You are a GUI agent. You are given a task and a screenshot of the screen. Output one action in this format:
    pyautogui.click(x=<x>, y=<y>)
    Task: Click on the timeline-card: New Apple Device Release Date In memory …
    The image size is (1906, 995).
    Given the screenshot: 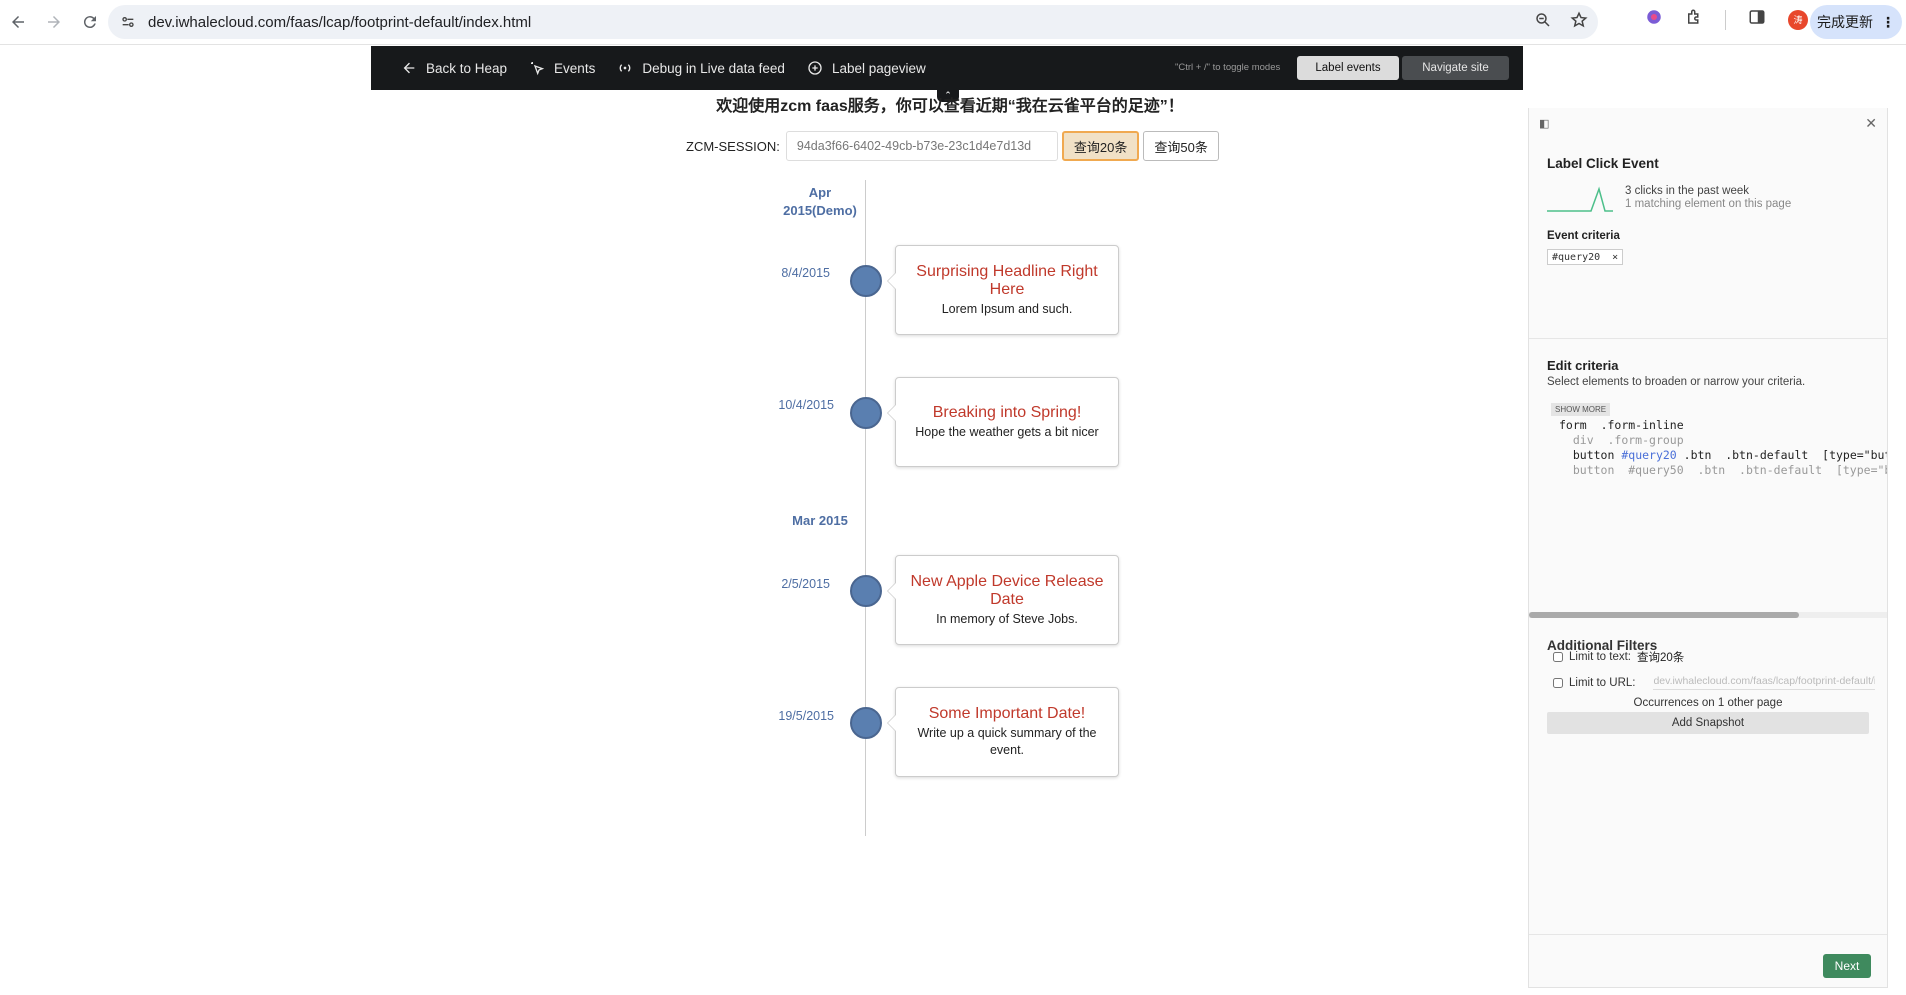 What is the action you would take?
    pyautogui.click(x=1003, y=600)
    